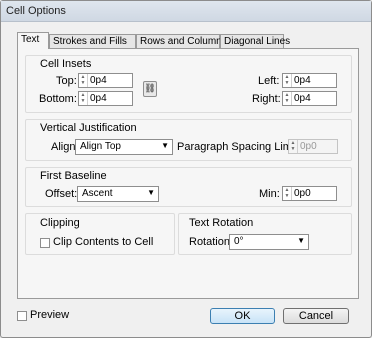 The image size is (372, 338). Describe the element at coordinates (61, 194) in the screenshot. I see `offset-label: Offset:` at that location.